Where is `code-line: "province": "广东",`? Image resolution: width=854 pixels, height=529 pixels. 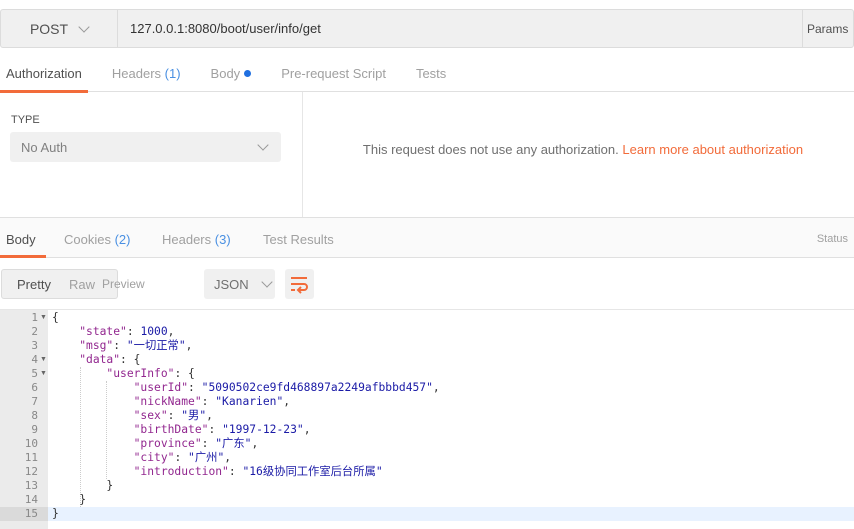 code-line: "province": "广东", is located at coordinates (155, 444).